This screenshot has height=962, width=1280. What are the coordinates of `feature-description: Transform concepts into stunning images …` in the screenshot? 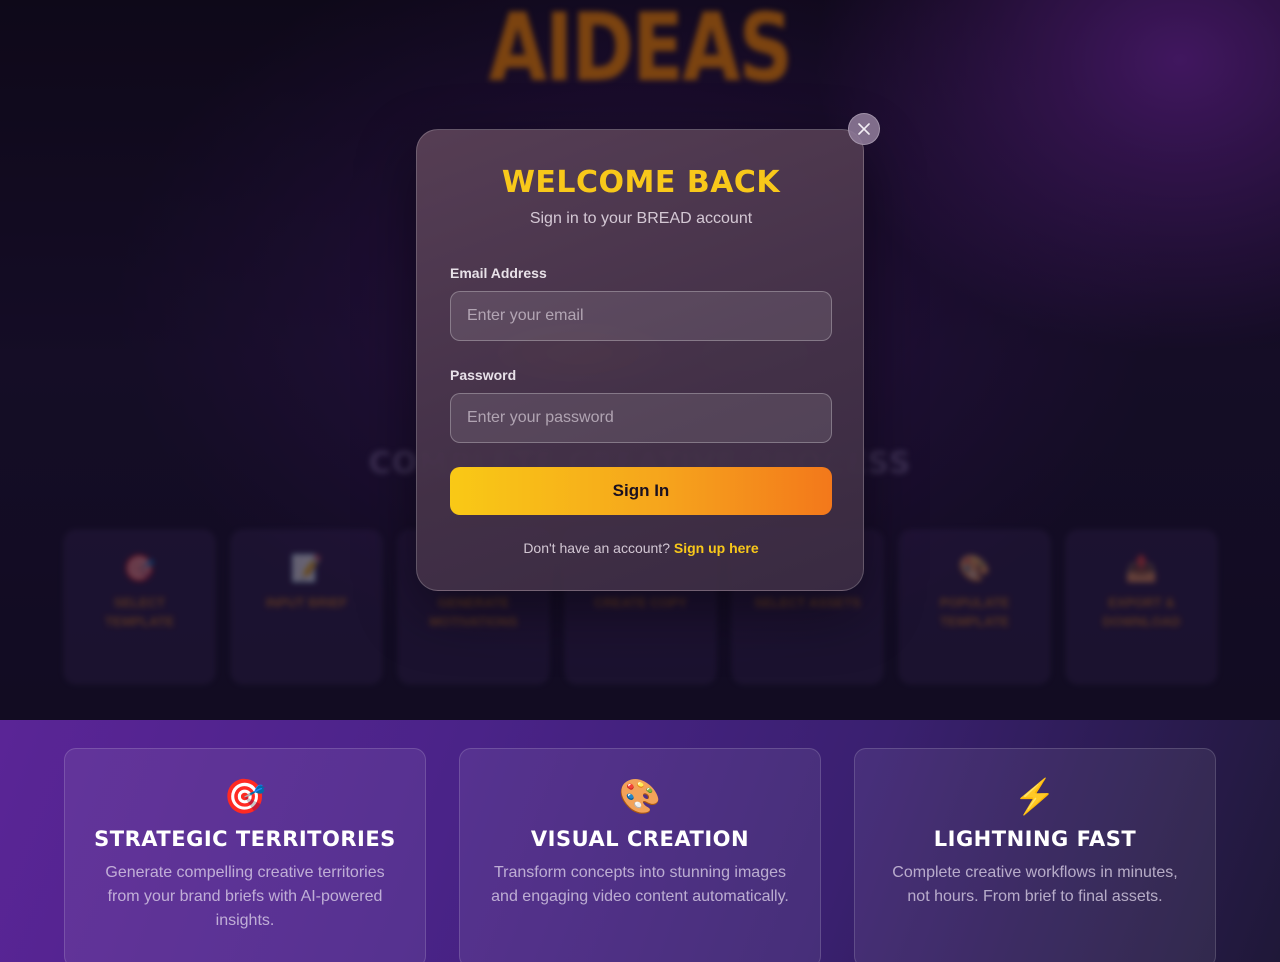 It's located at (640, 884).